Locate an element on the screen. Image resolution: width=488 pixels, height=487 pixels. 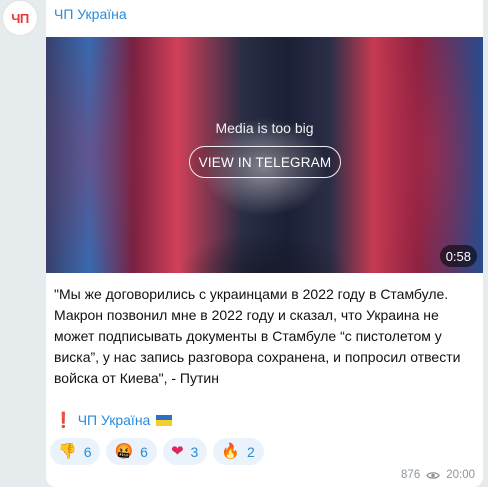
video-duration-badge: 0:58 is located at coordinates (458, 256).